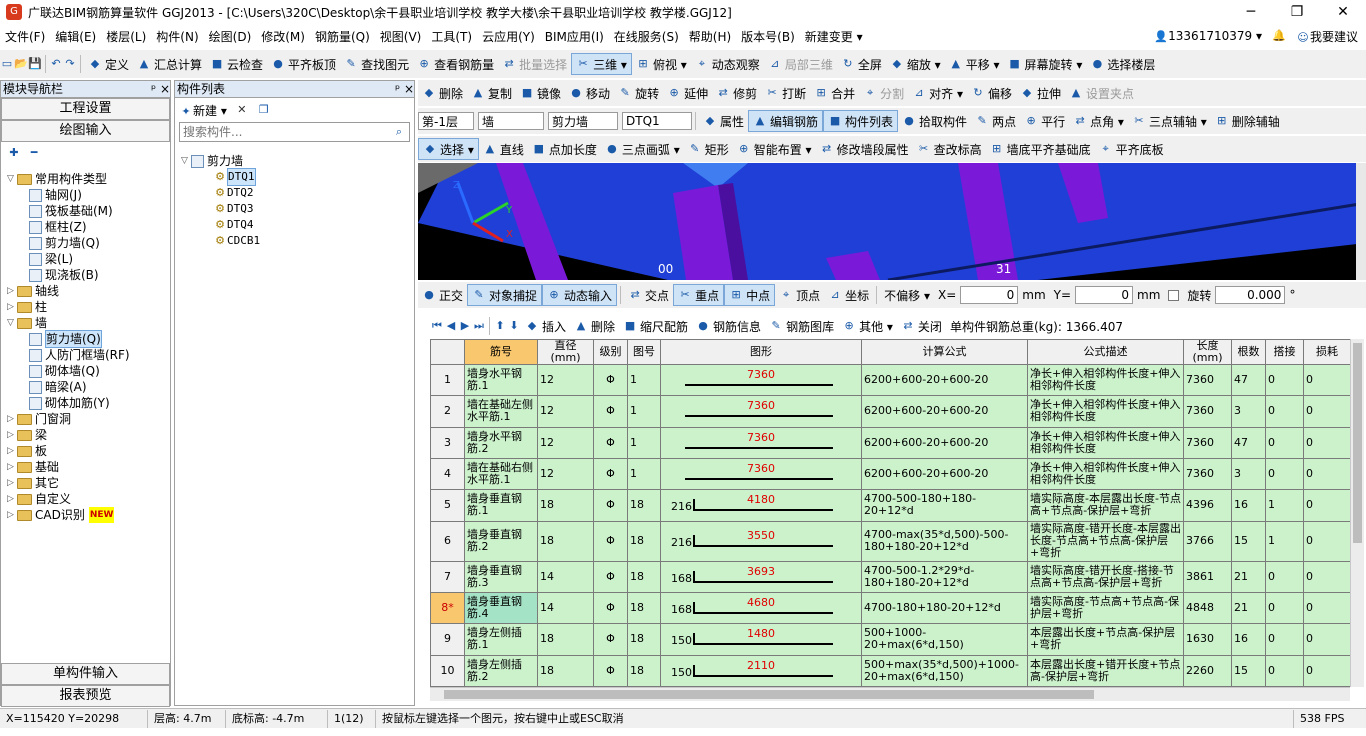 This screenshot has width=1366, height=736. What do you see at coordinates (1105, 505) in the screenshot?
I see `formula-description: 墙实际高度-本层露出长度-节点高+节点高-保护层+弯折` at bounding box center [1105, 505].